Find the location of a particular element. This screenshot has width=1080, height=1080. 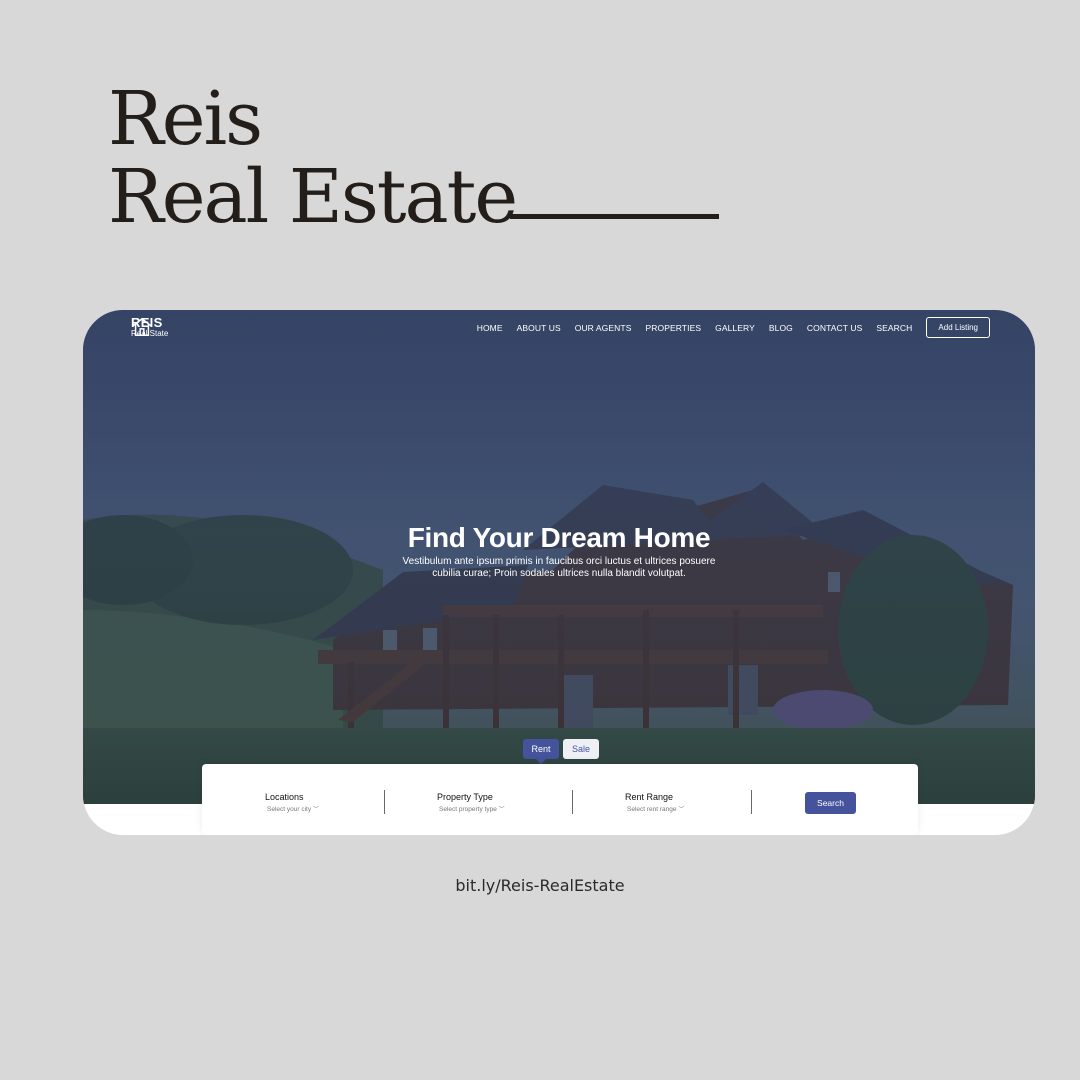

locations-field: Locations Select your city ﹀ is located at coordinates (292, 802).